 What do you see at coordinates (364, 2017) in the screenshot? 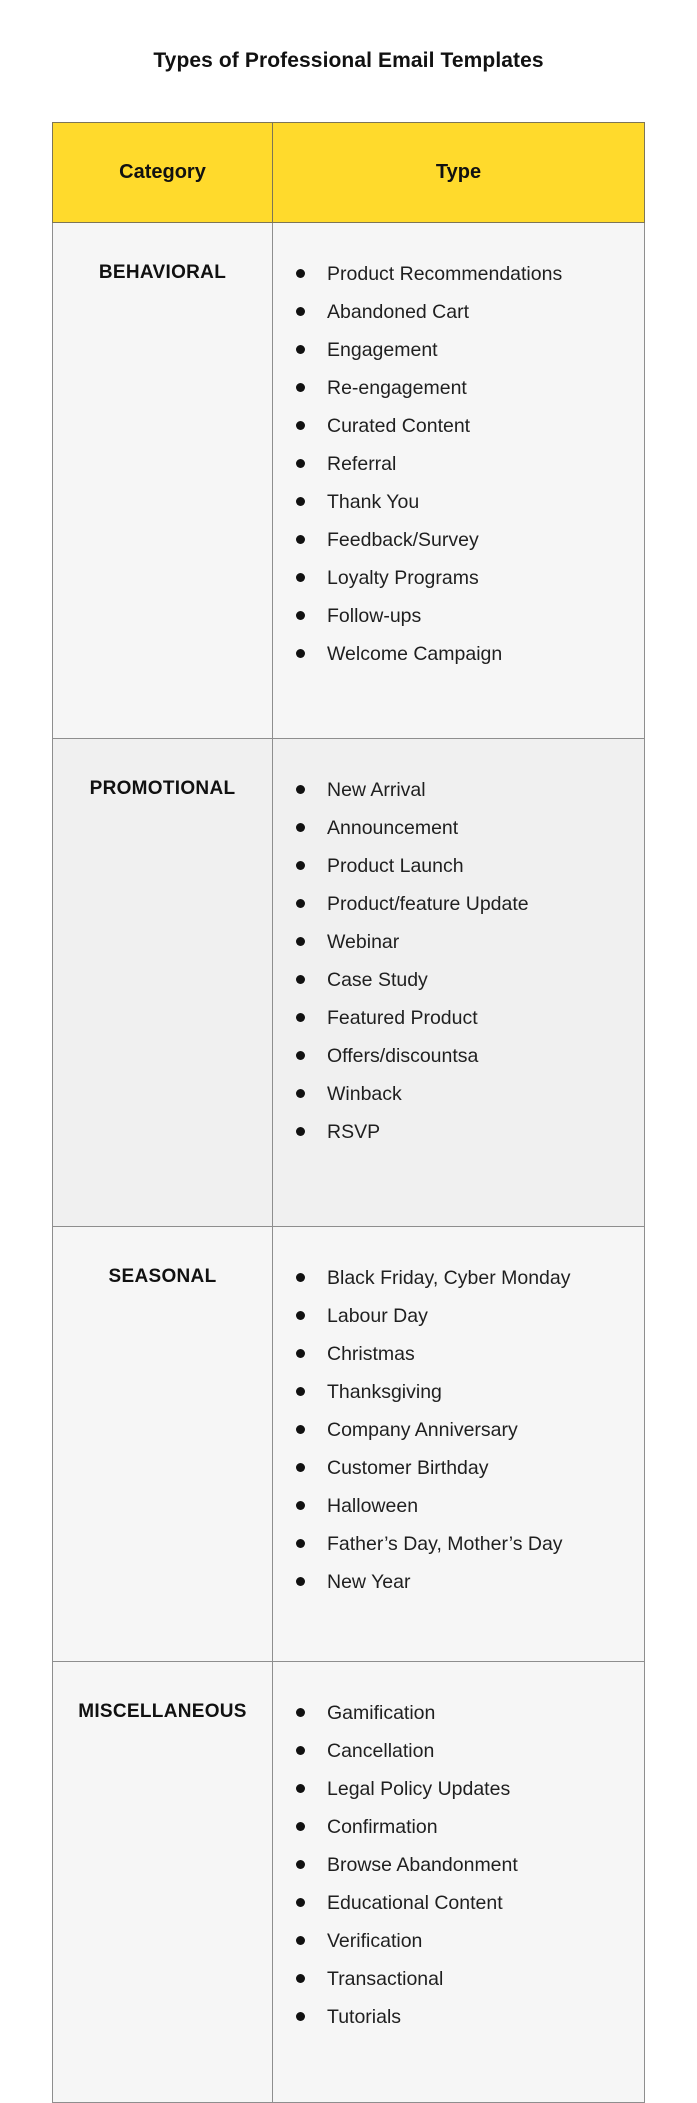
I see `list-item-label: Tutorials` at bounding box center [364, 2017].